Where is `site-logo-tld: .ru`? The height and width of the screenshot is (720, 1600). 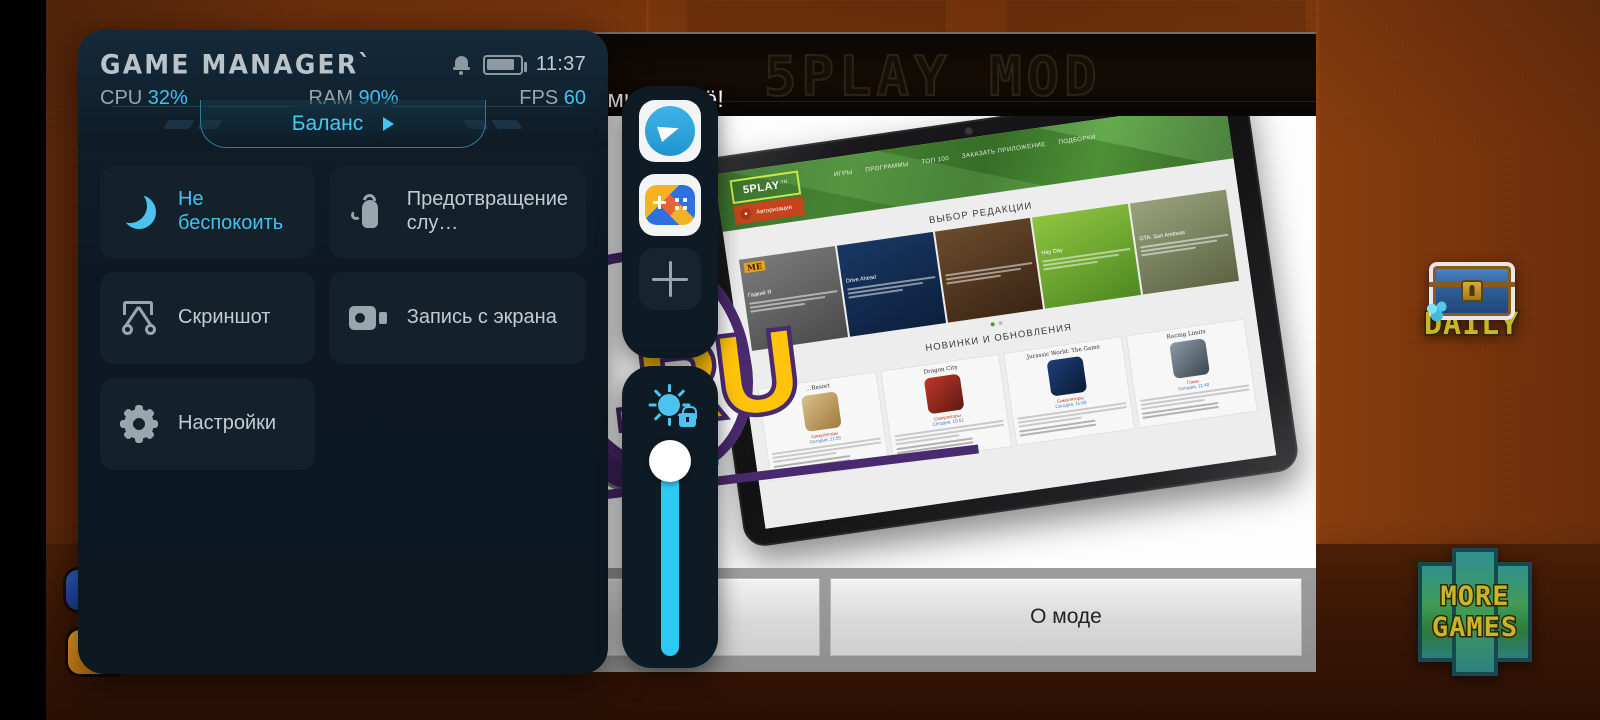 site-logo-tld: .ru is located at coordinates (783, 182).